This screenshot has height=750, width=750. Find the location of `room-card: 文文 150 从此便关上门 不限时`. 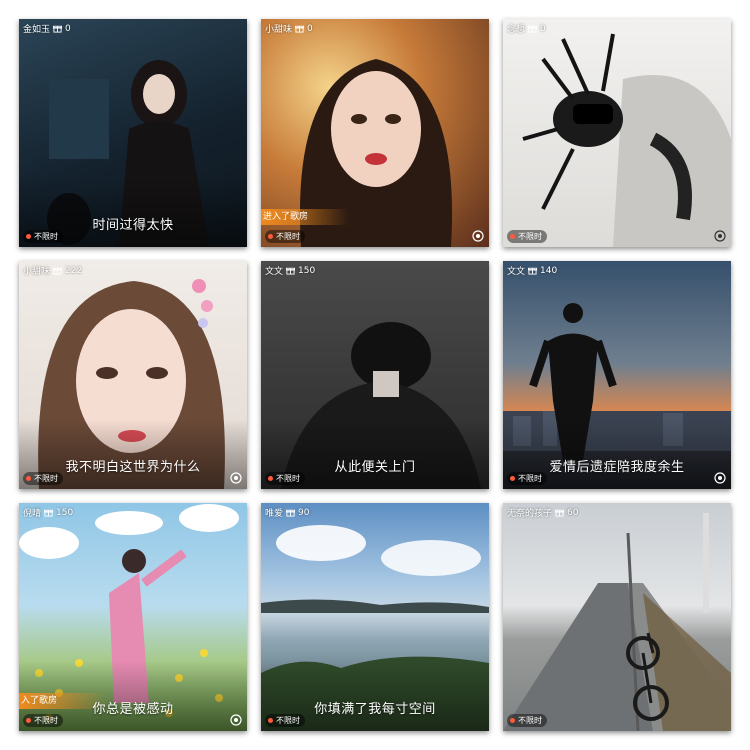

room-card: 文文 150 从此便关上门 不限时 is located at coordinates (375, 375).